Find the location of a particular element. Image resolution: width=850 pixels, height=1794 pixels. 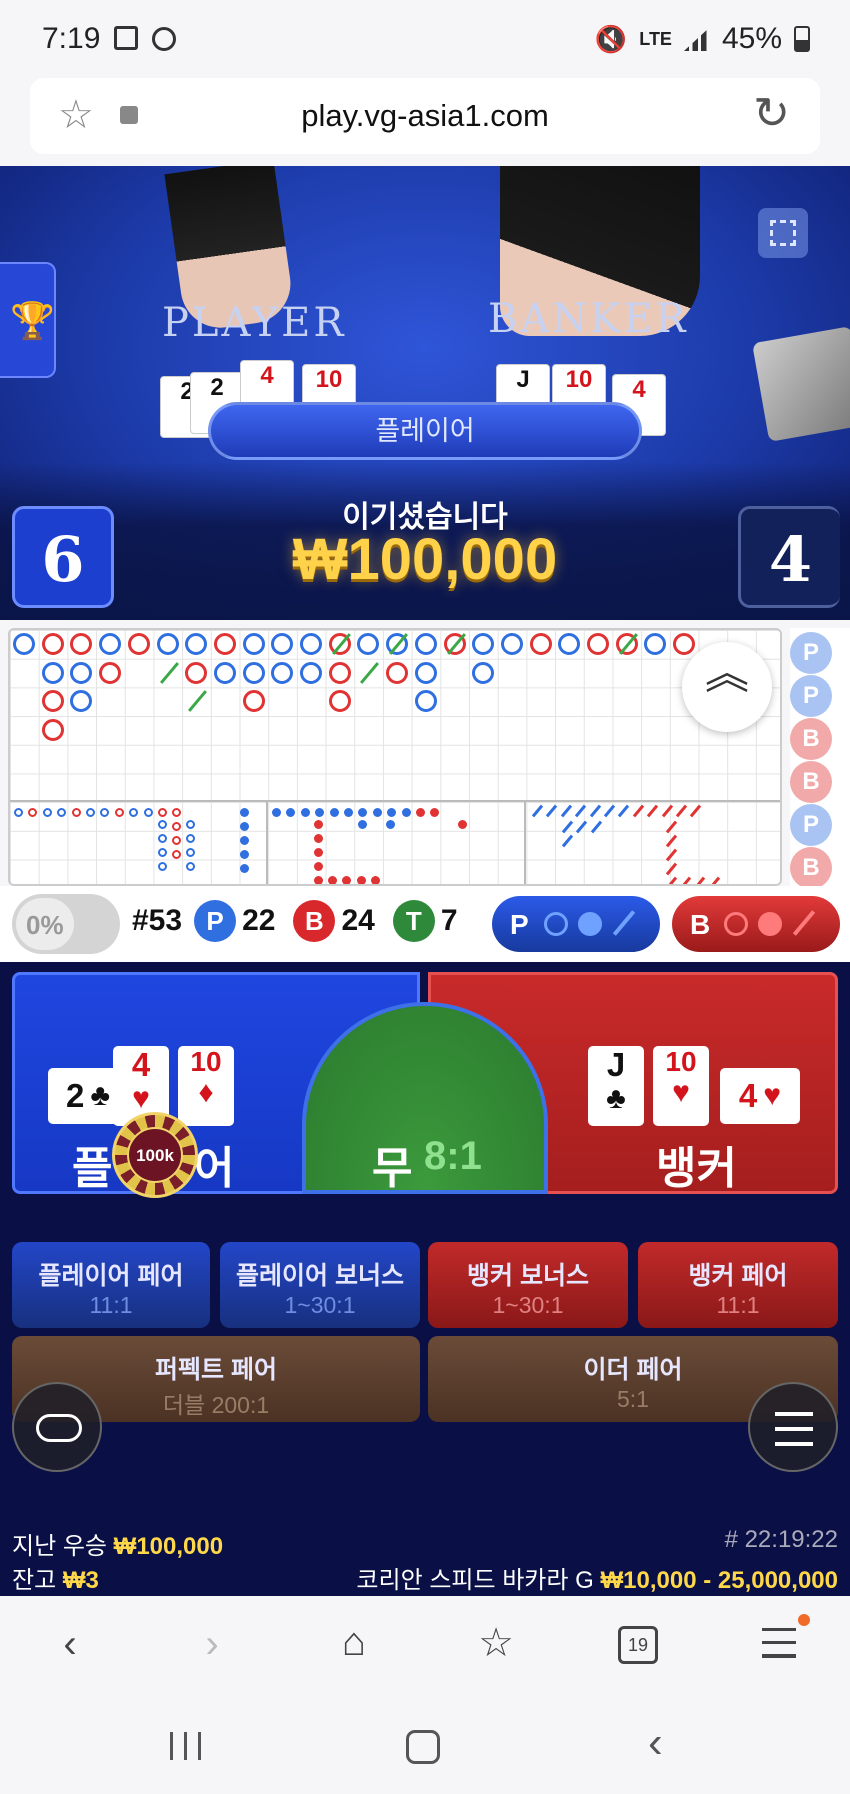

gallery-icon is located at coordinates (126, 38).